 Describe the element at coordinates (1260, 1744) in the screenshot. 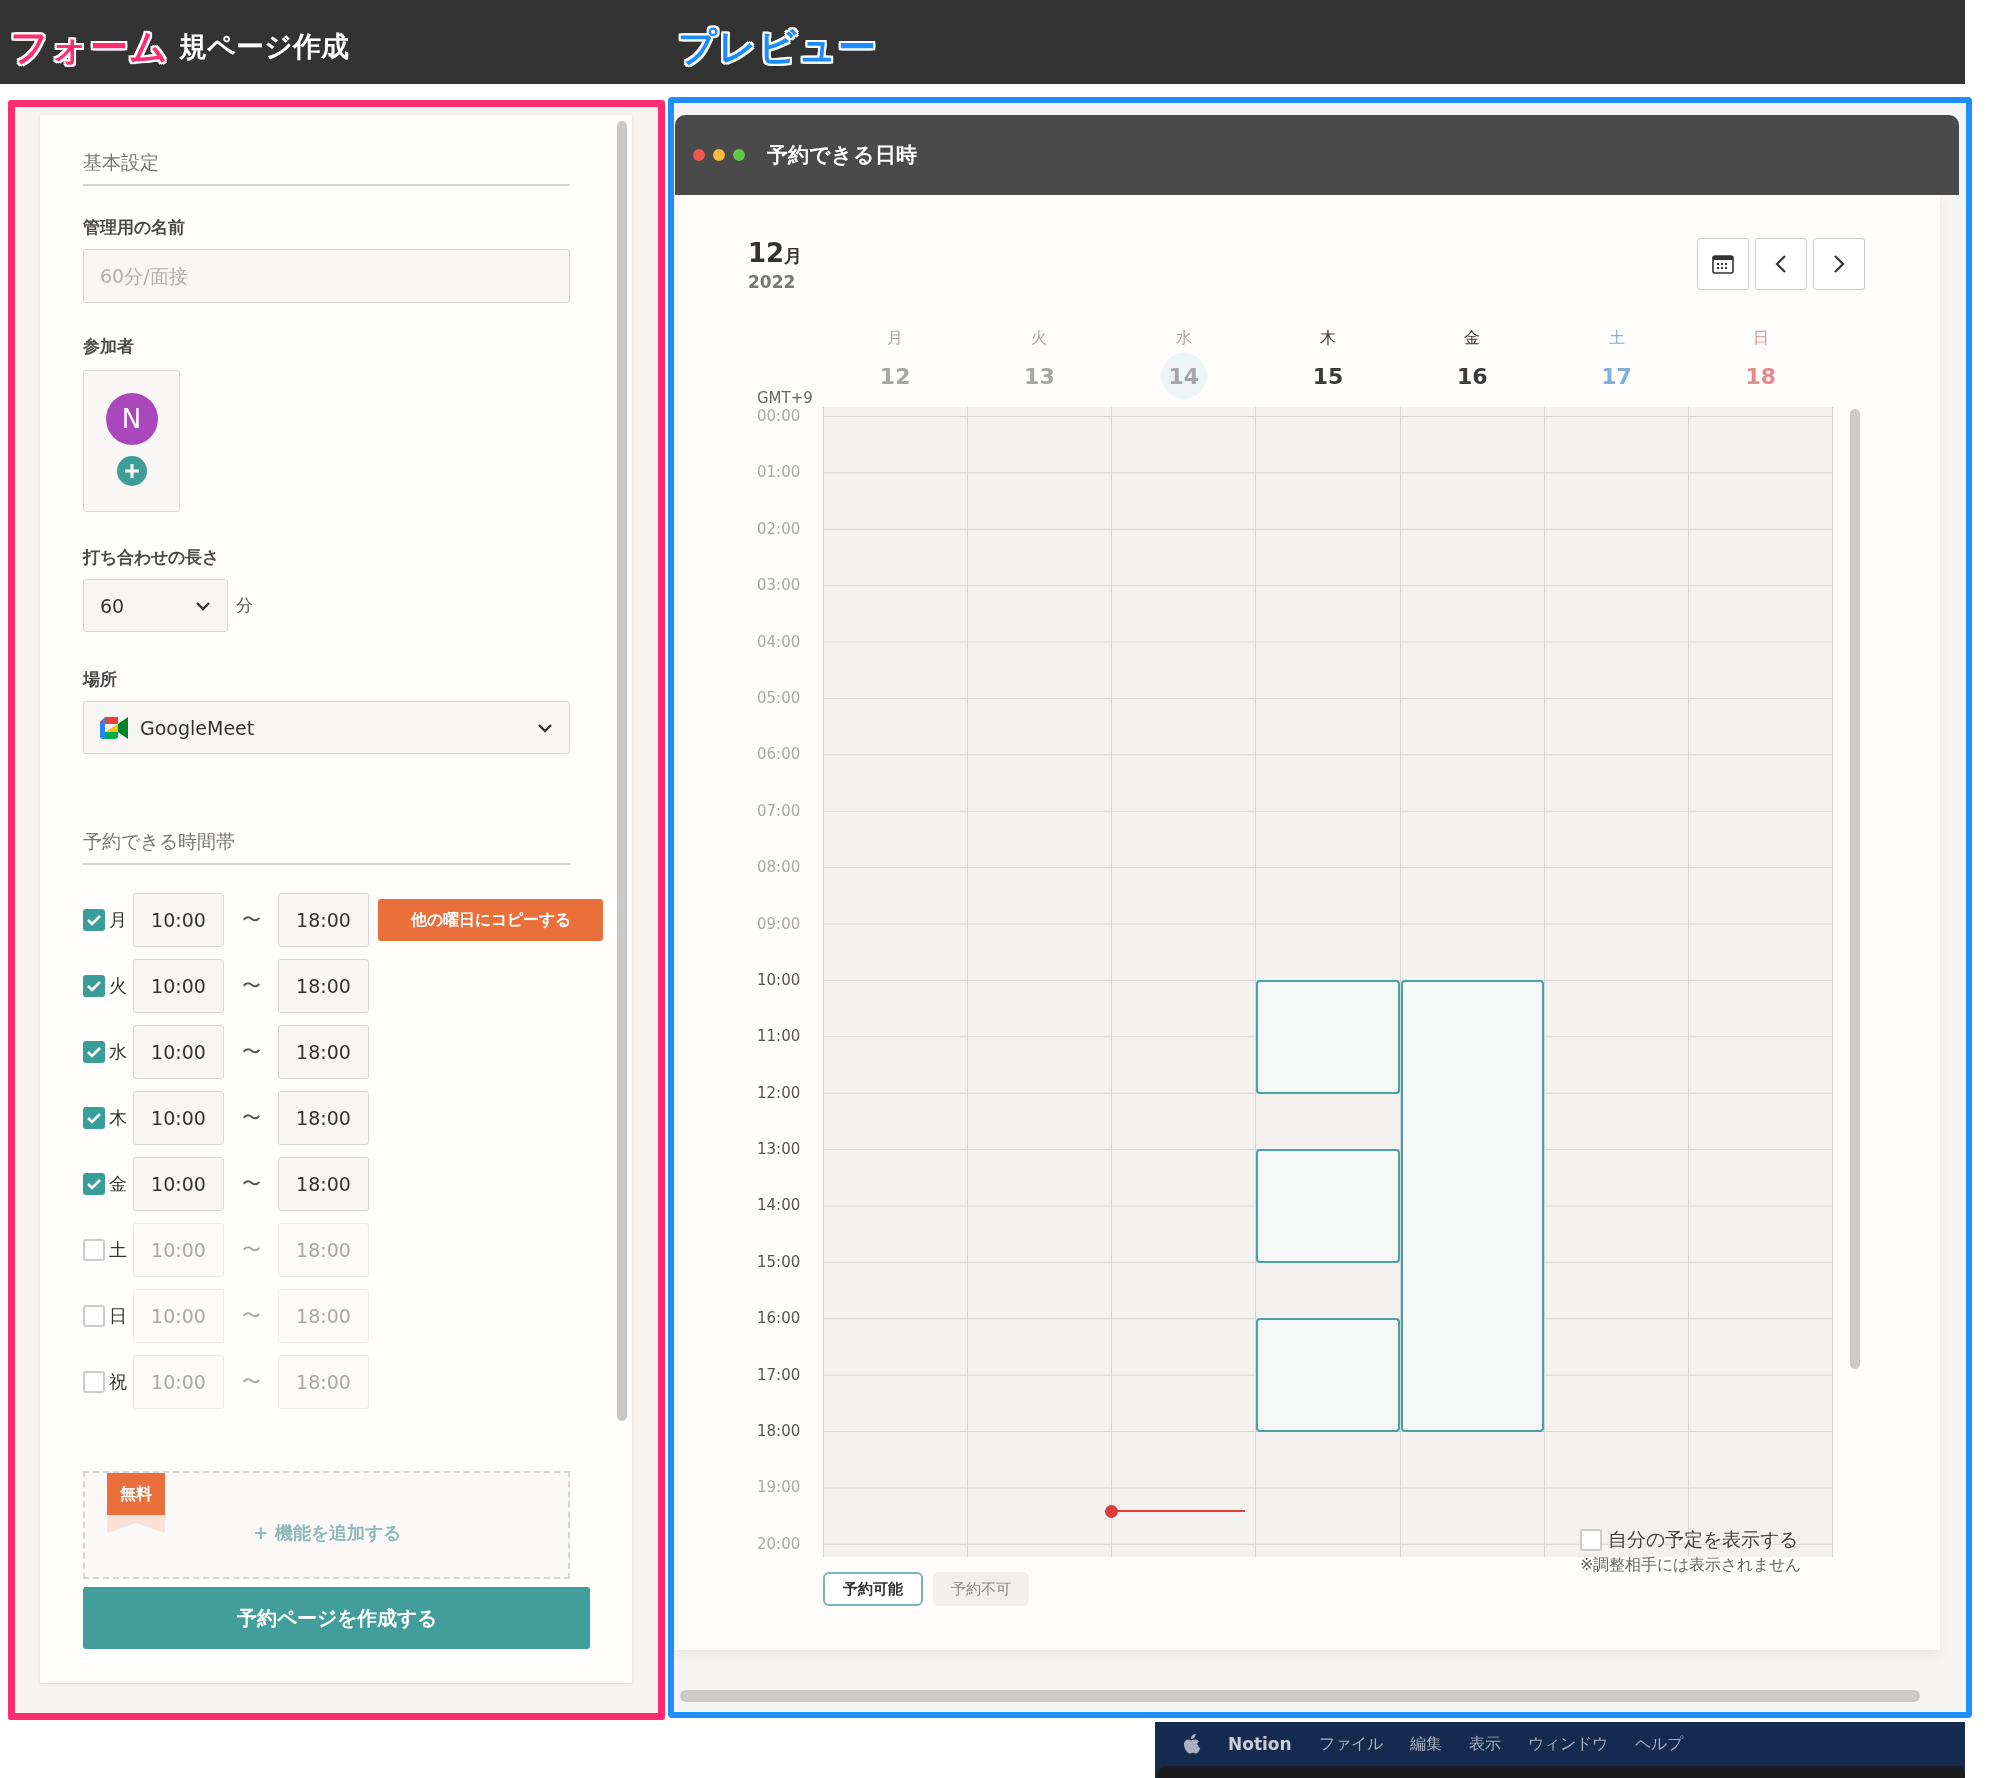

I see `app-menu: Notion` at that location.